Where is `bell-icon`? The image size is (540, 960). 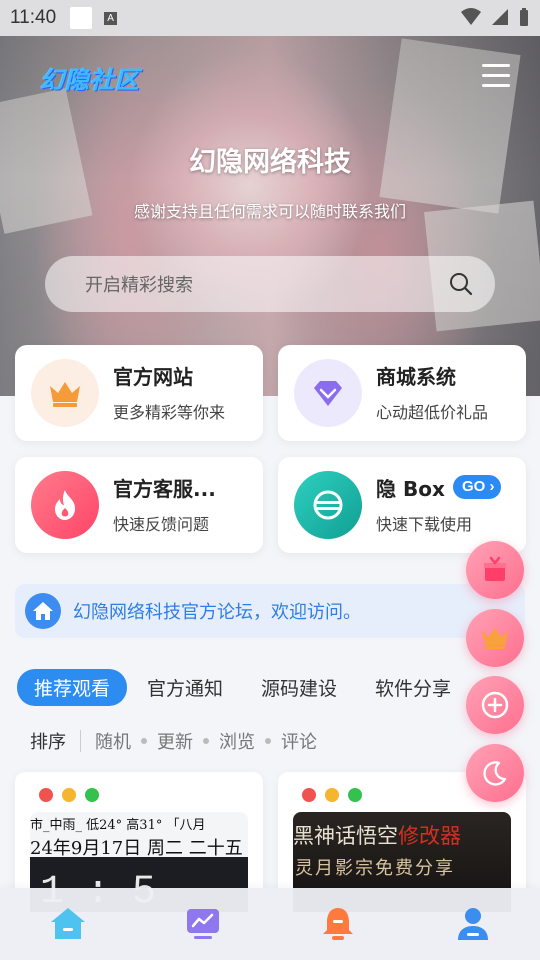
bell-icon is located at coordinates (337, 924).